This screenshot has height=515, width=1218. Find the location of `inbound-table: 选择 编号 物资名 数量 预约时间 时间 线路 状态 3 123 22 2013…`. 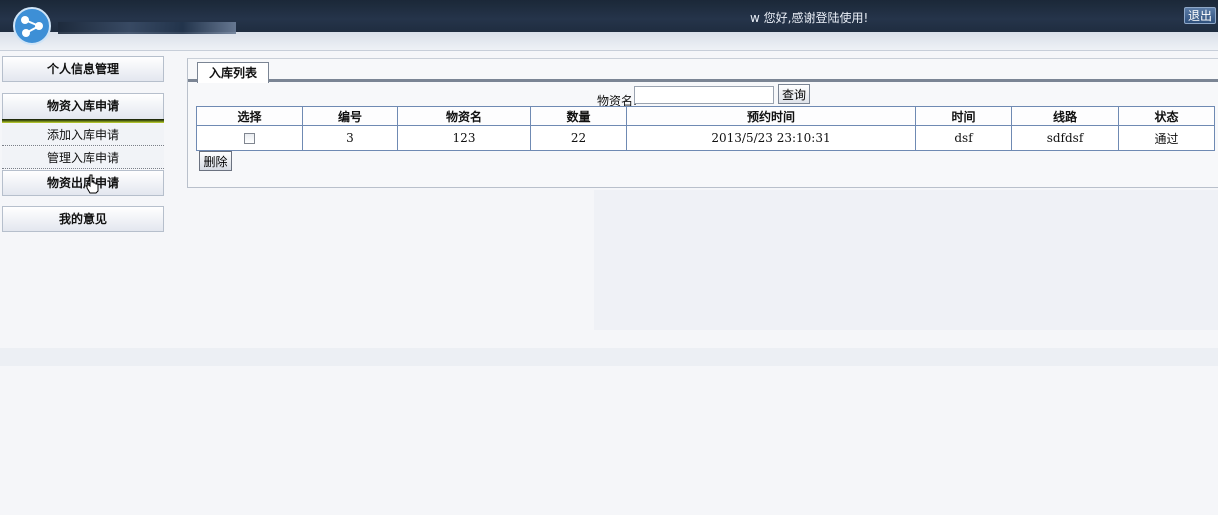

inbound-table: 选择 编号 物资名 数量 预约时间 时间 线路 状态 3 123 22 2013… is located at coordinates (705, 128).